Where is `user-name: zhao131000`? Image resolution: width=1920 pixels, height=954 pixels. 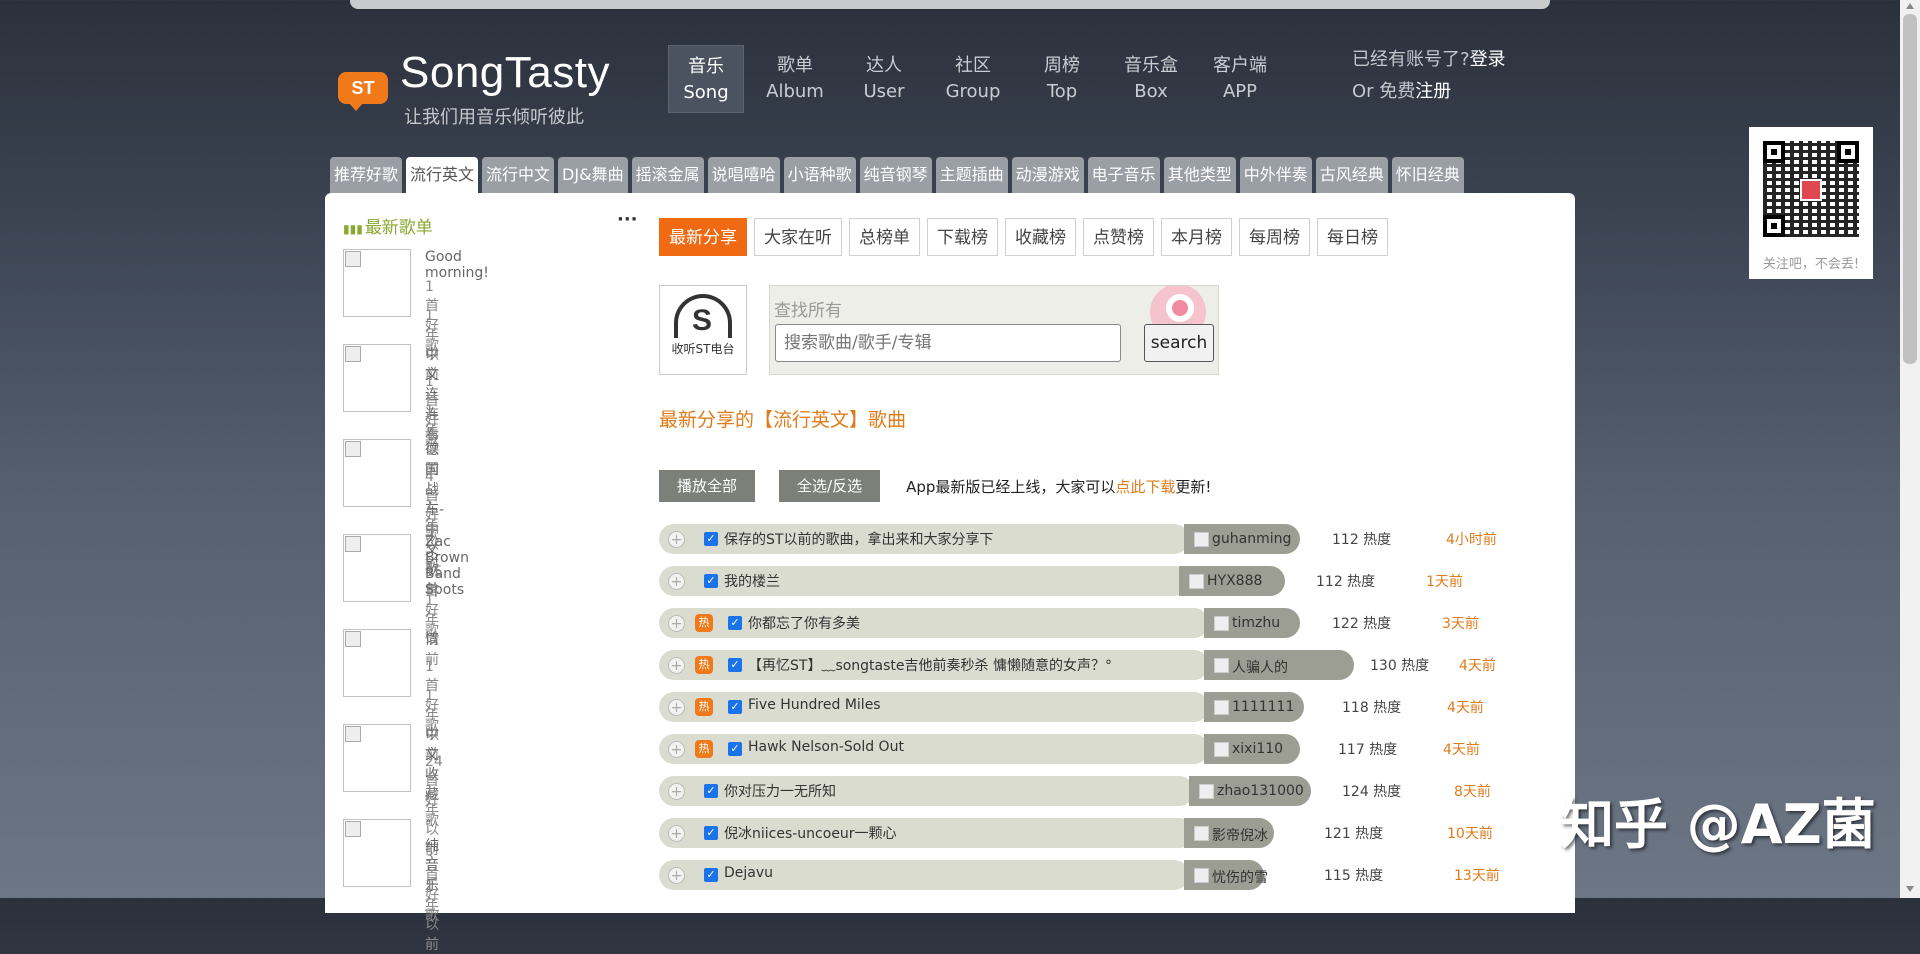 user-name: zhao131000 is located at coordinates (1260, 791).